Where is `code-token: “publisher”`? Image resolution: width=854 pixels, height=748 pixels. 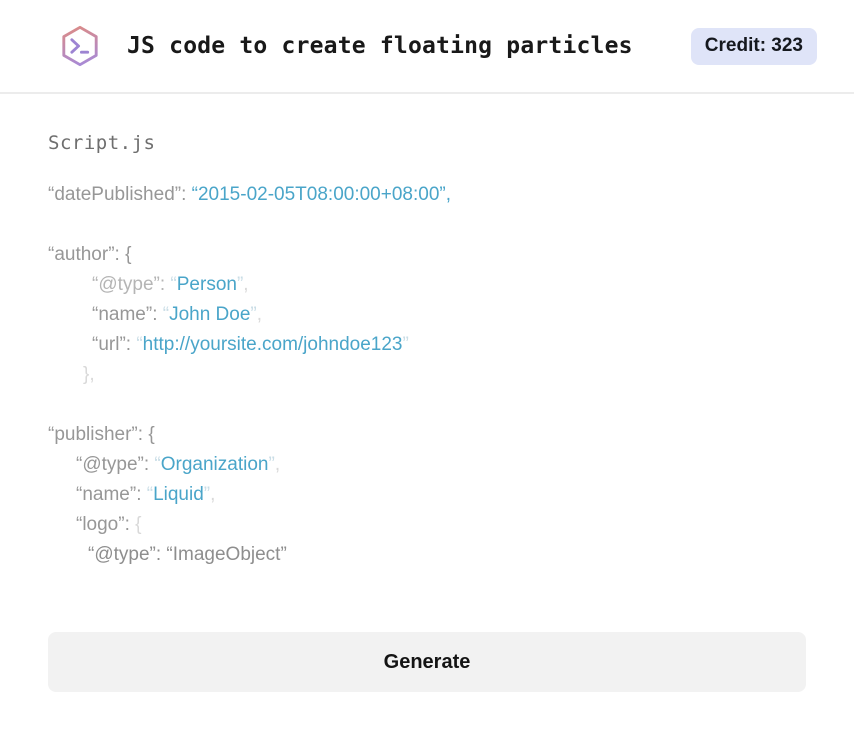
code-token: “publisher” is located at coordinates (93, 434).